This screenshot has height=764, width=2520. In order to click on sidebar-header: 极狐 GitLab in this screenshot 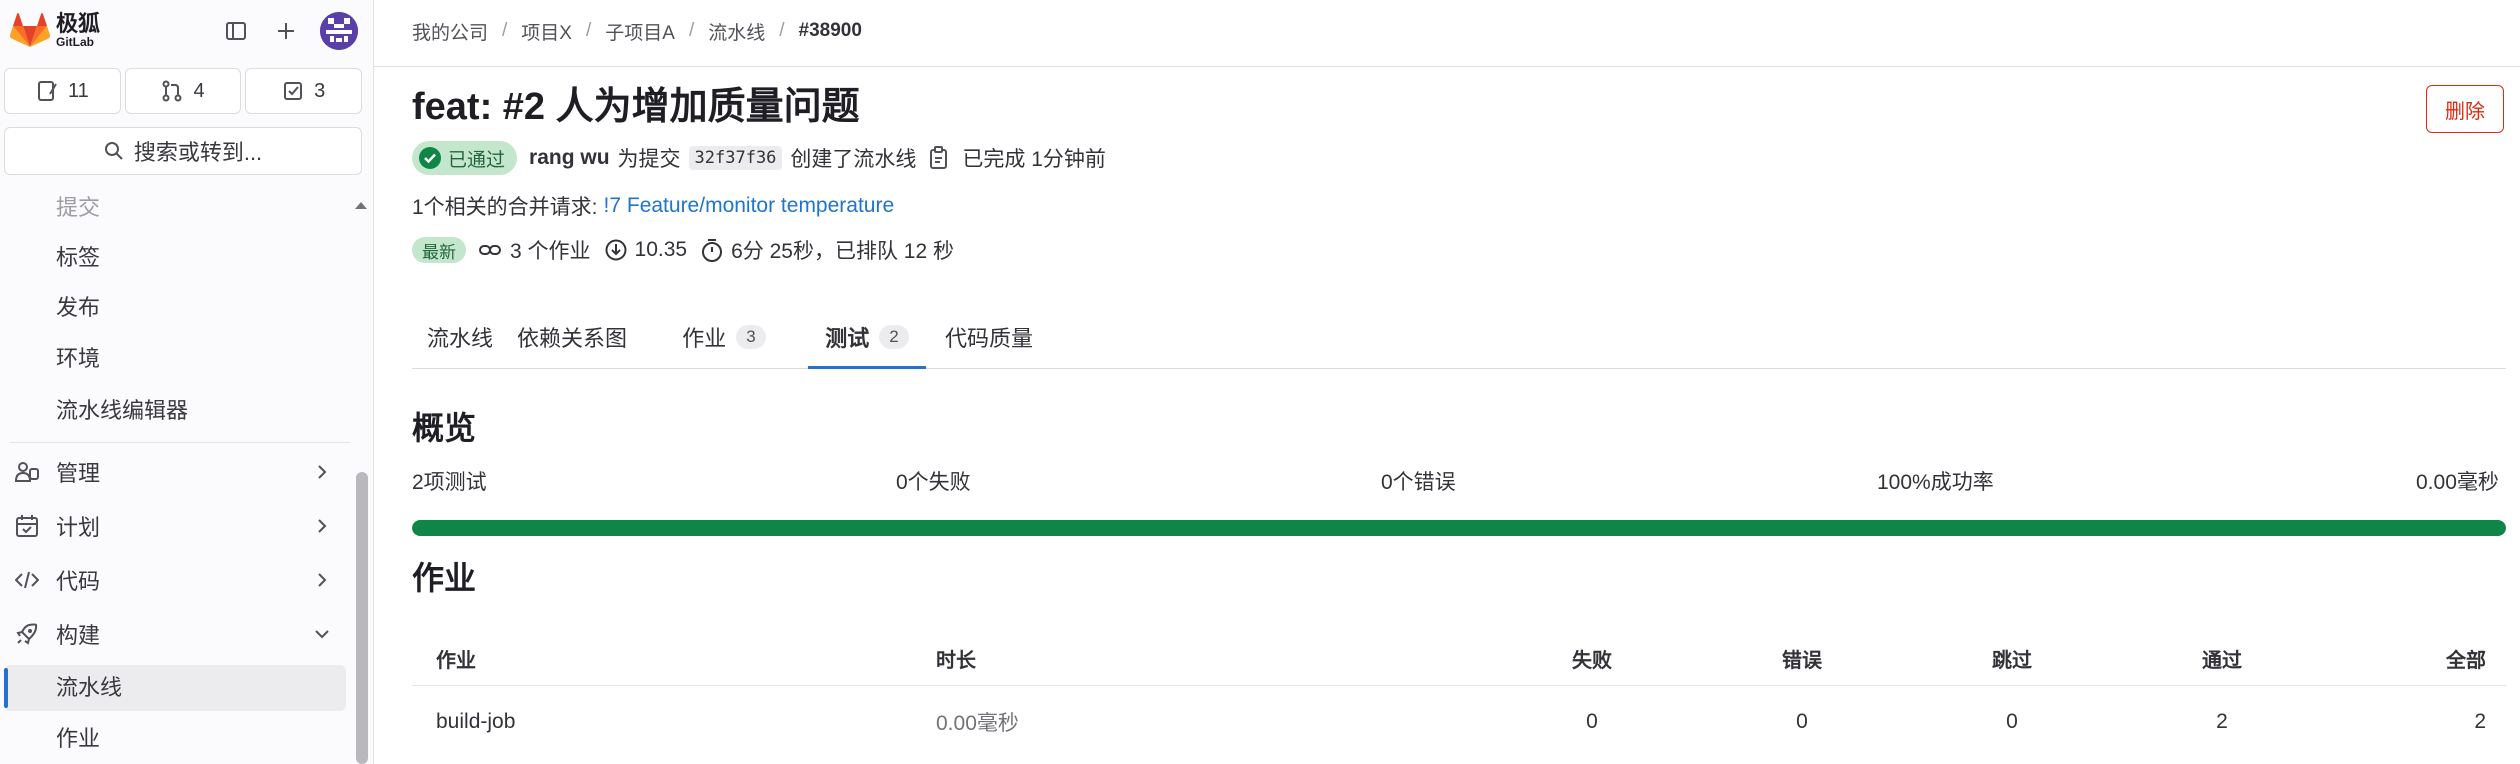, I will do `click(186, 31)`.